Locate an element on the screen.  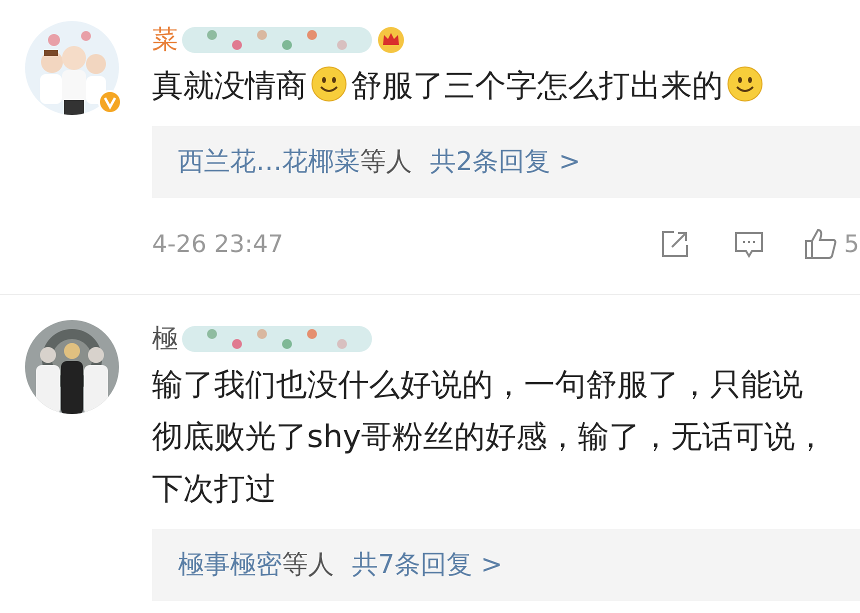
reply-users: 西兰花…花椰菜等人 is located at coordinates (295, 162).